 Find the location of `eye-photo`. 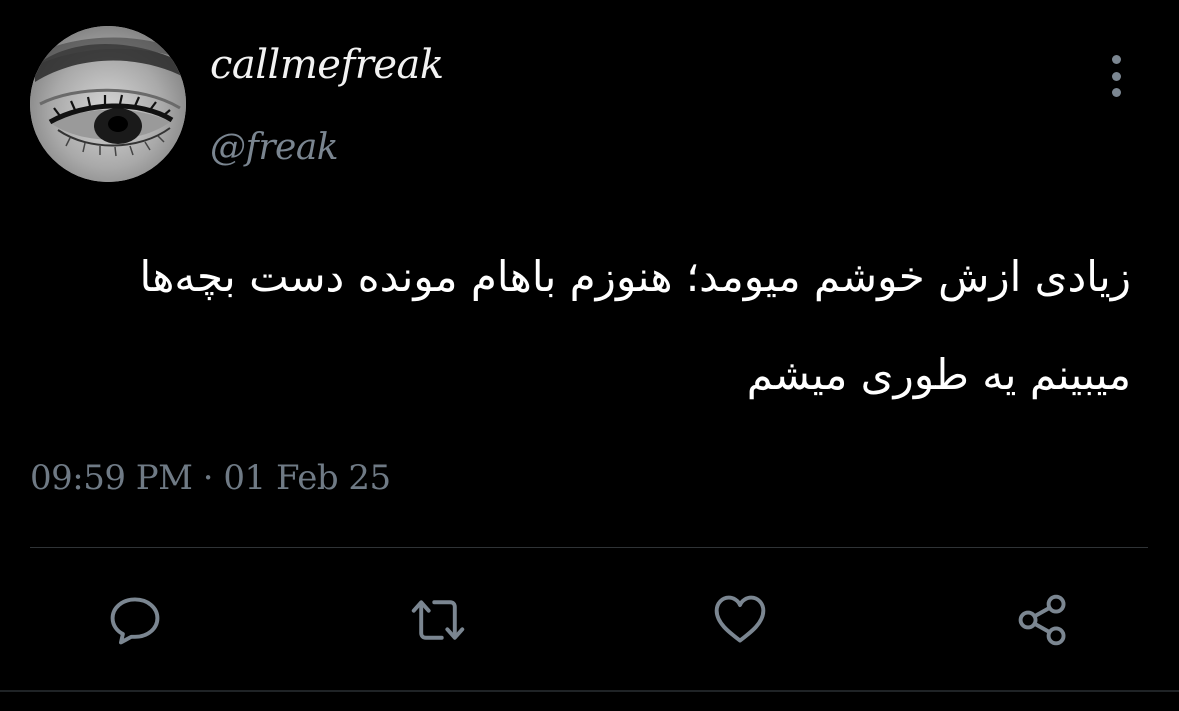

eye-photo is located at coordinates (108, 104).